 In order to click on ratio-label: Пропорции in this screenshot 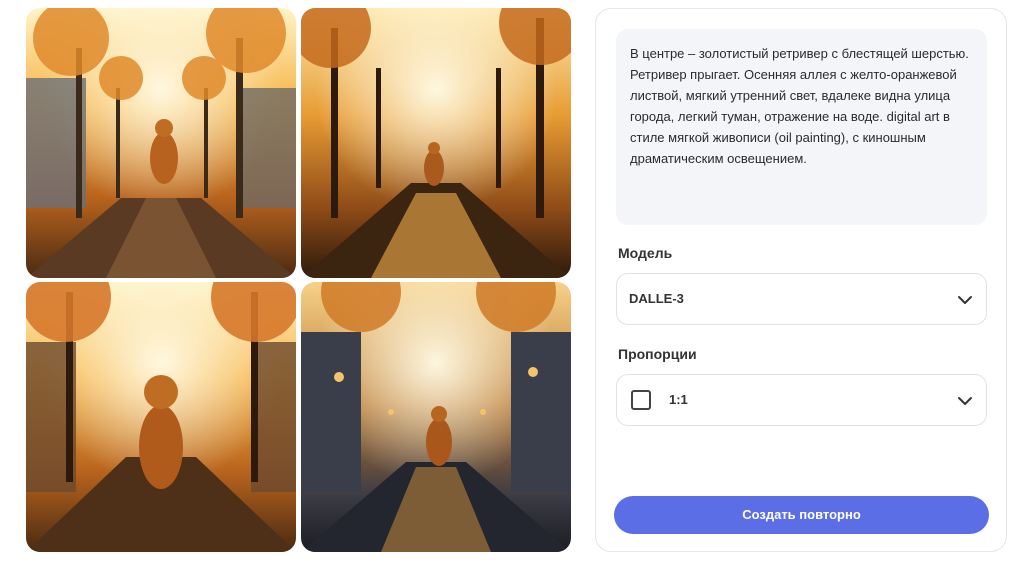, I will do `click(657, 354)`.